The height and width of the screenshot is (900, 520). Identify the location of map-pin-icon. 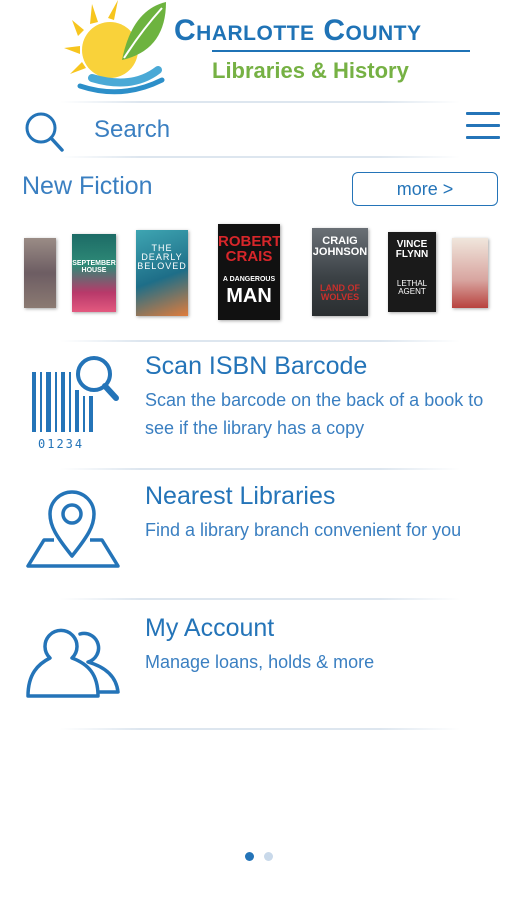
(73, 529).